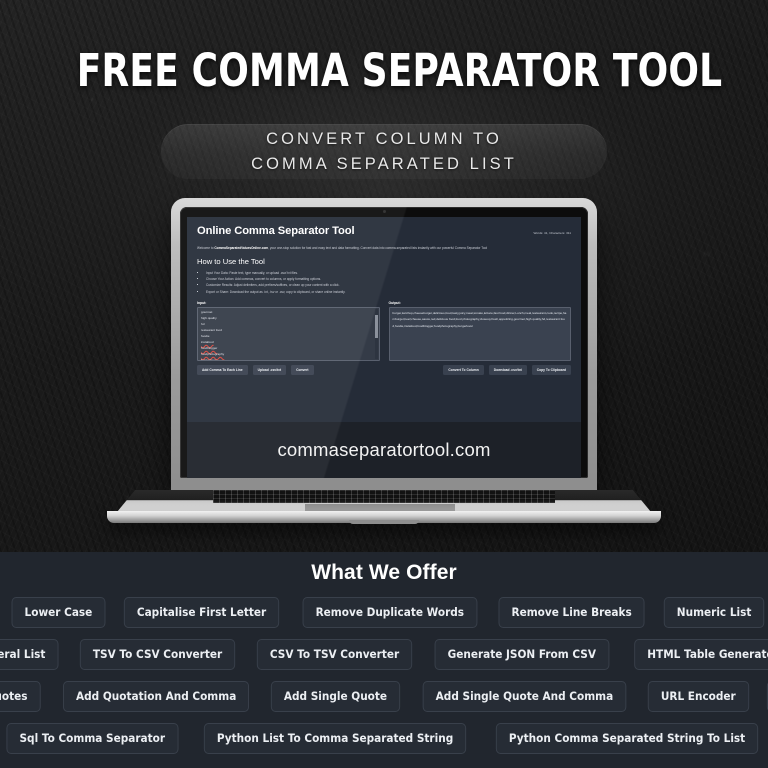 Image resolution: width=768 pixels, height=768 pixels. What do you see at coordinates (156, 696) in the screenshot?
I see `tag-add-quotation-and-comma: Add Quotation And Comma` at bounding box center [156, 696].